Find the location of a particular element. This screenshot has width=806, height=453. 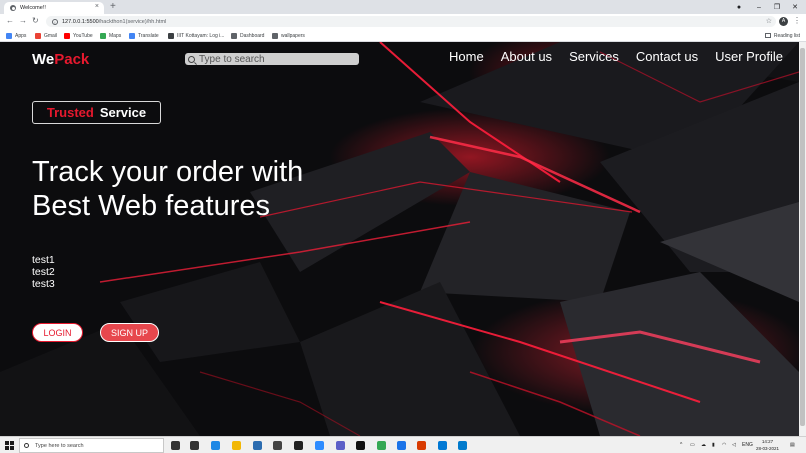

teams-icon is located at coordinates (340, 445).